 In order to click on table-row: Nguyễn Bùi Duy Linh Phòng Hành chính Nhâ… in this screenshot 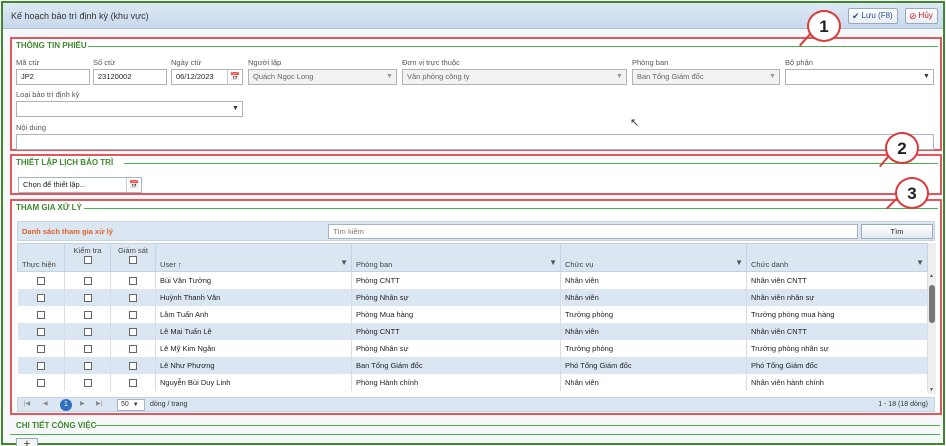, I will do `click(472, 382)`.